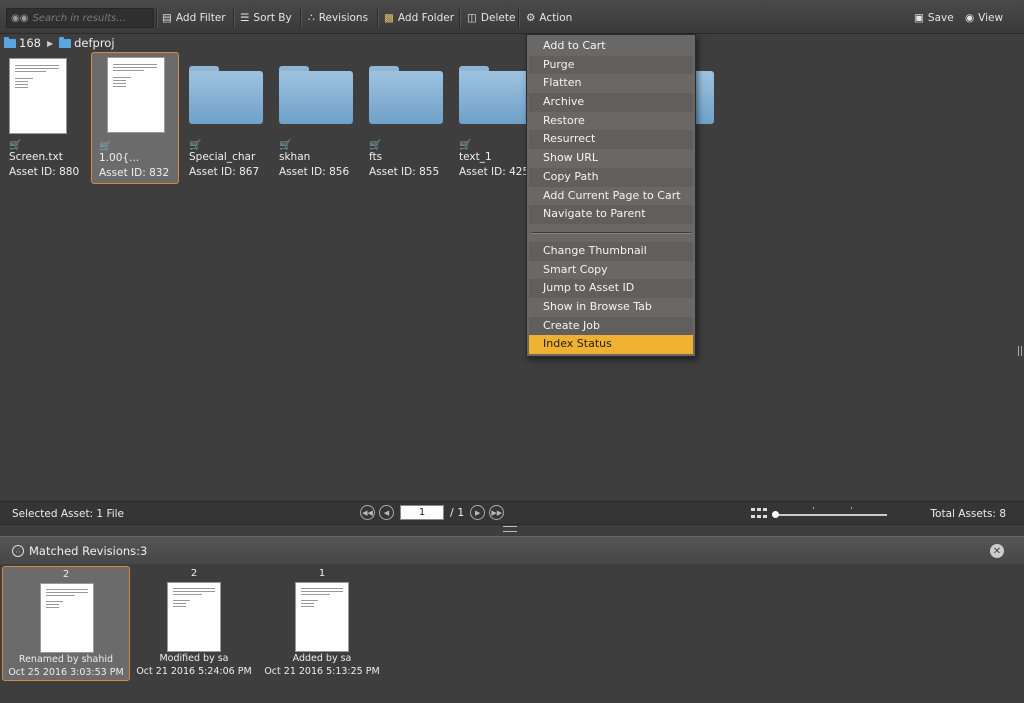  Describe the element at coordinates (367, 512) in the screenshot. I see `first-page-icon: ◀◀` at that location.